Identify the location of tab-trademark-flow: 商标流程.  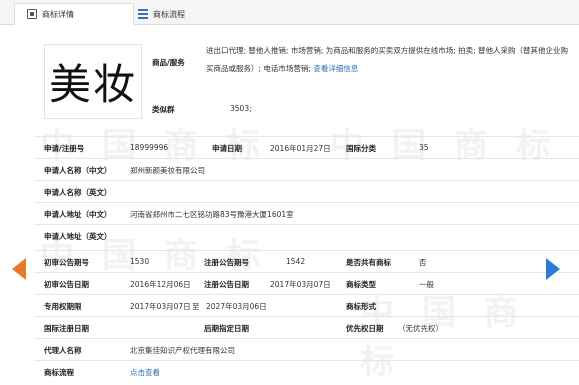
(158, 14).